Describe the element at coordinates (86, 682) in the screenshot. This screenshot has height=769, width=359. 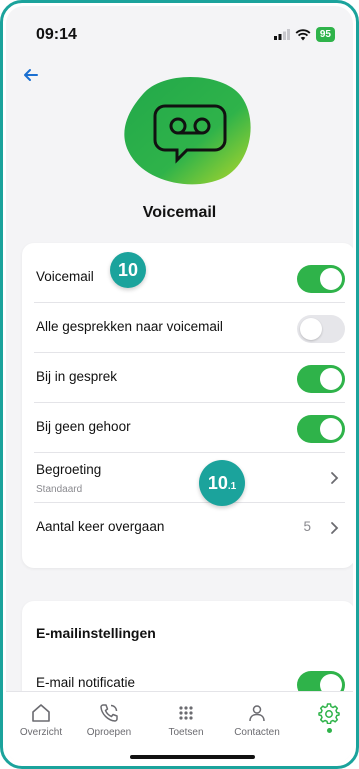
I see `setting-label: E-mail notificatie` at that location.